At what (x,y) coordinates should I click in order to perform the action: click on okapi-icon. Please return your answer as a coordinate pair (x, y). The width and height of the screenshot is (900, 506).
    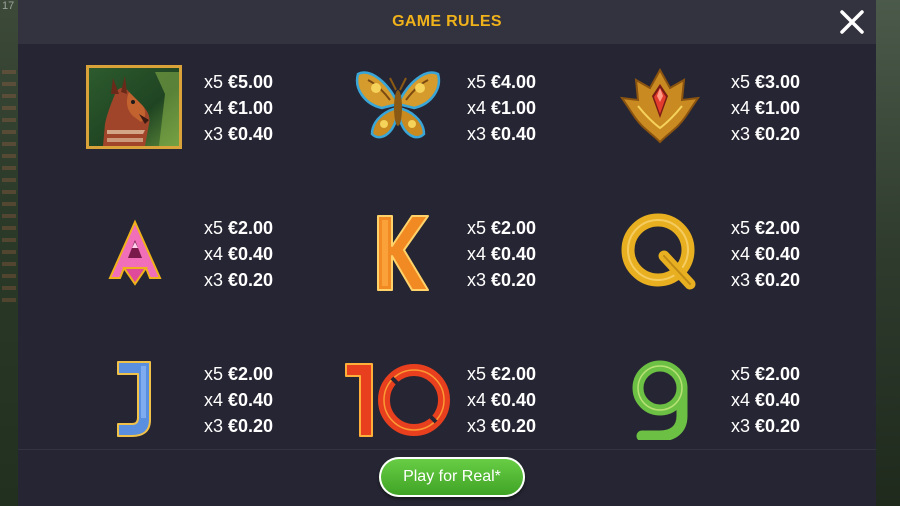
    Looking at the image, I should click on (134, 107).